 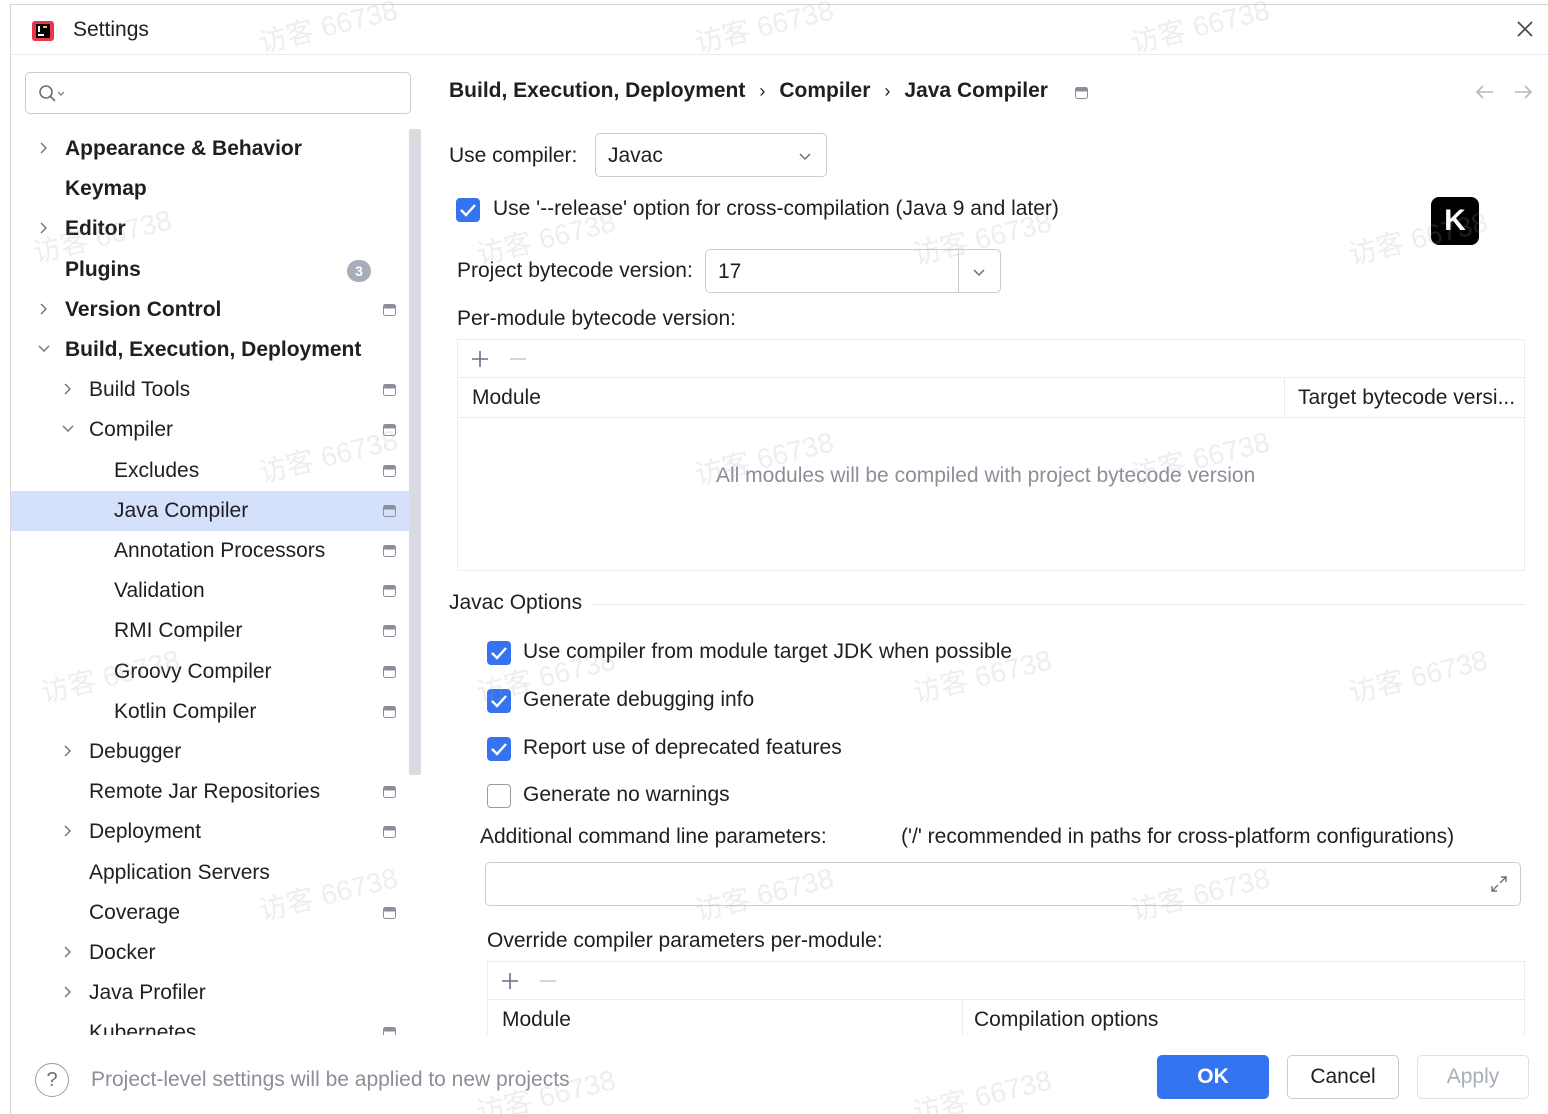 I want to click on javac-options-title: Javac Options, so click(x=516, y=602).